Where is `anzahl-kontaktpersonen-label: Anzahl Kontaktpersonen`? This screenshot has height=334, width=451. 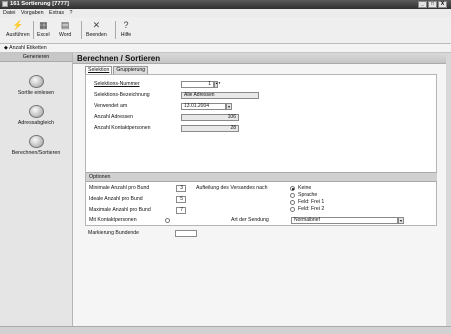
anzahl-kontaktpersonen-label: Anzahl Kontaktpersonen is located at coordinates (122, 128).